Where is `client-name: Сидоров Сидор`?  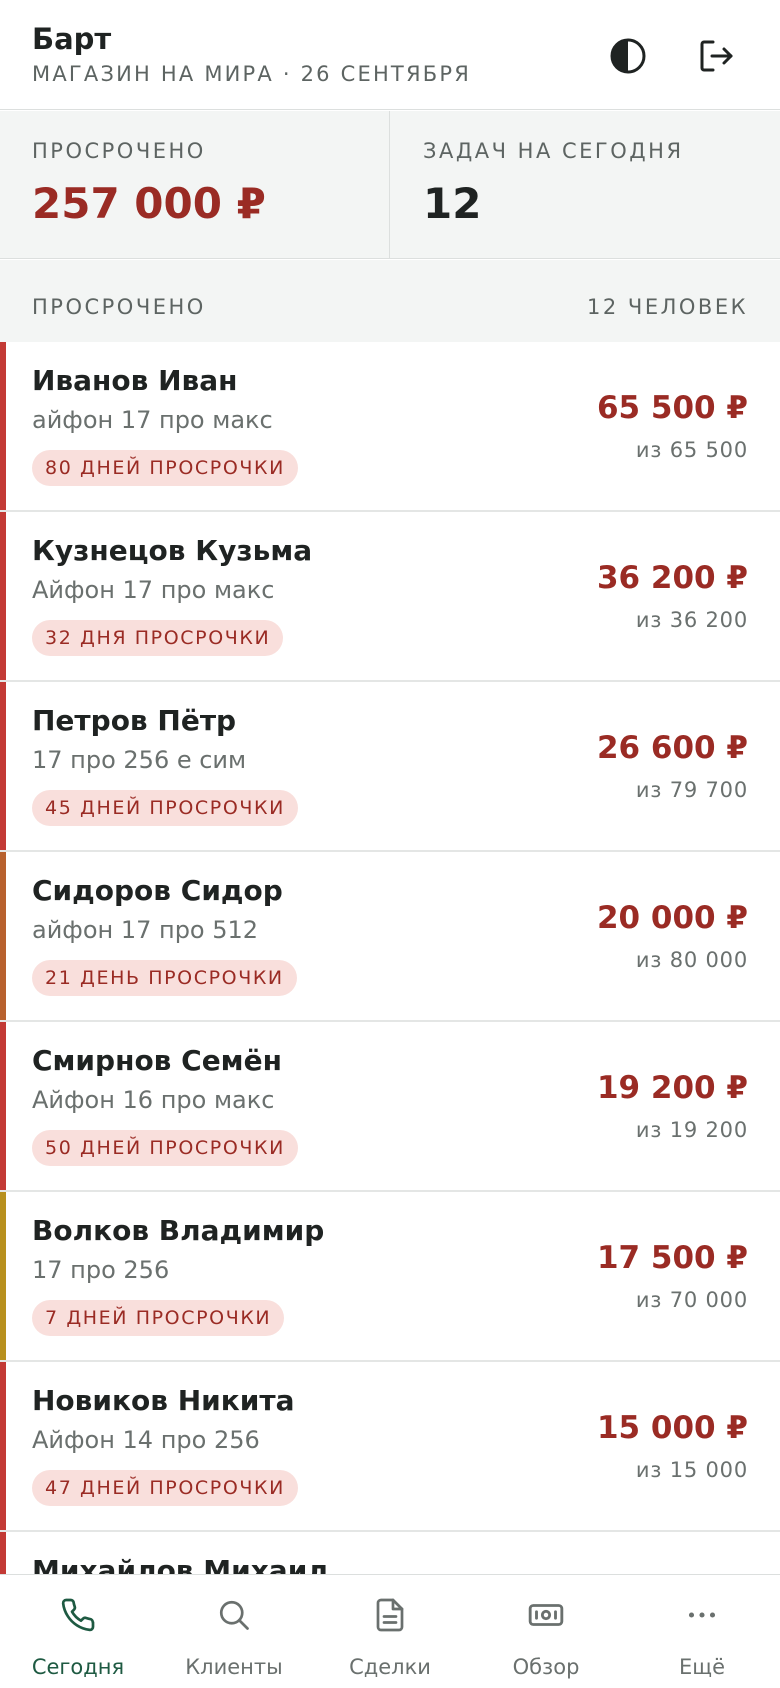
client-name: Сидоров Сидор is located at coordinates (157, 890).